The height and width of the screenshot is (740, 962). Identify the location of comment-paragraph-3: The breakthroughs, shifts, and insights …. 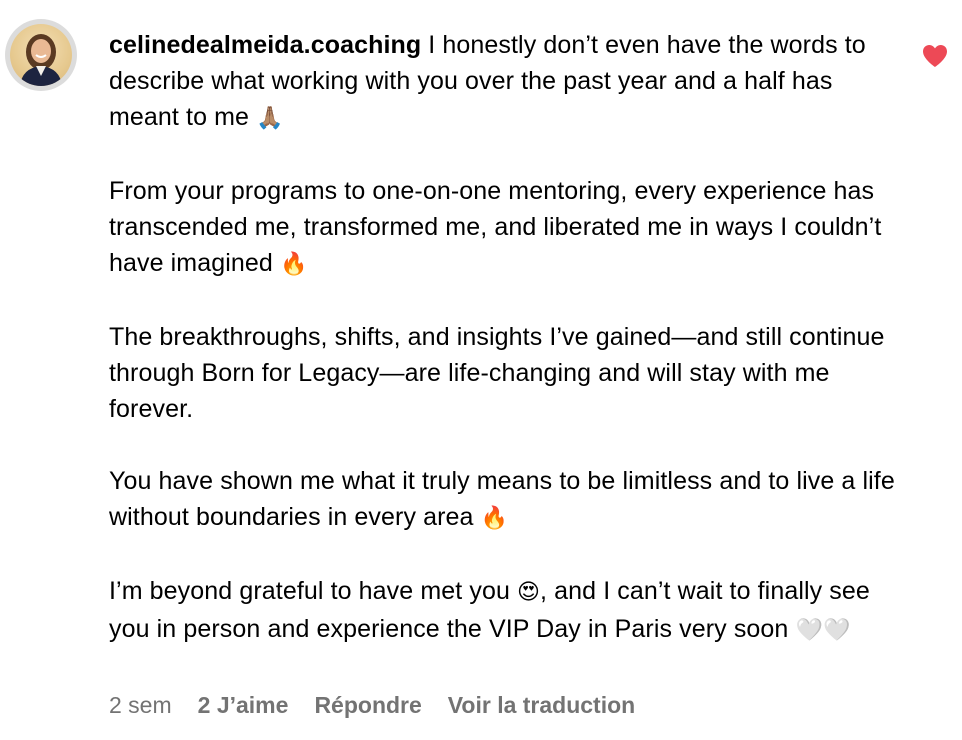
(509, 373).